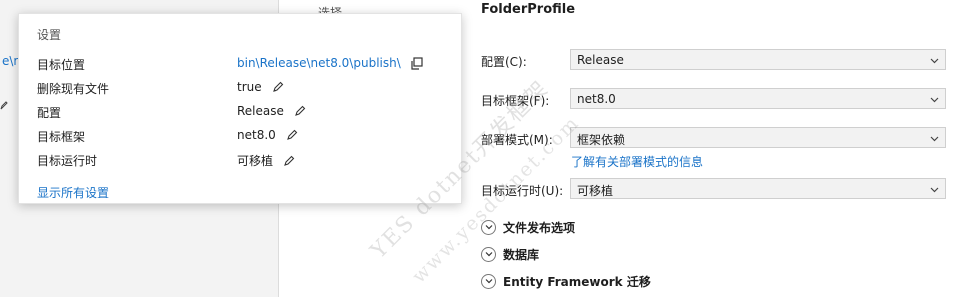 The image size is (971, 297). I want to click on setting-row-delete-existing: 删除现有文件 true, so click(242, 89).